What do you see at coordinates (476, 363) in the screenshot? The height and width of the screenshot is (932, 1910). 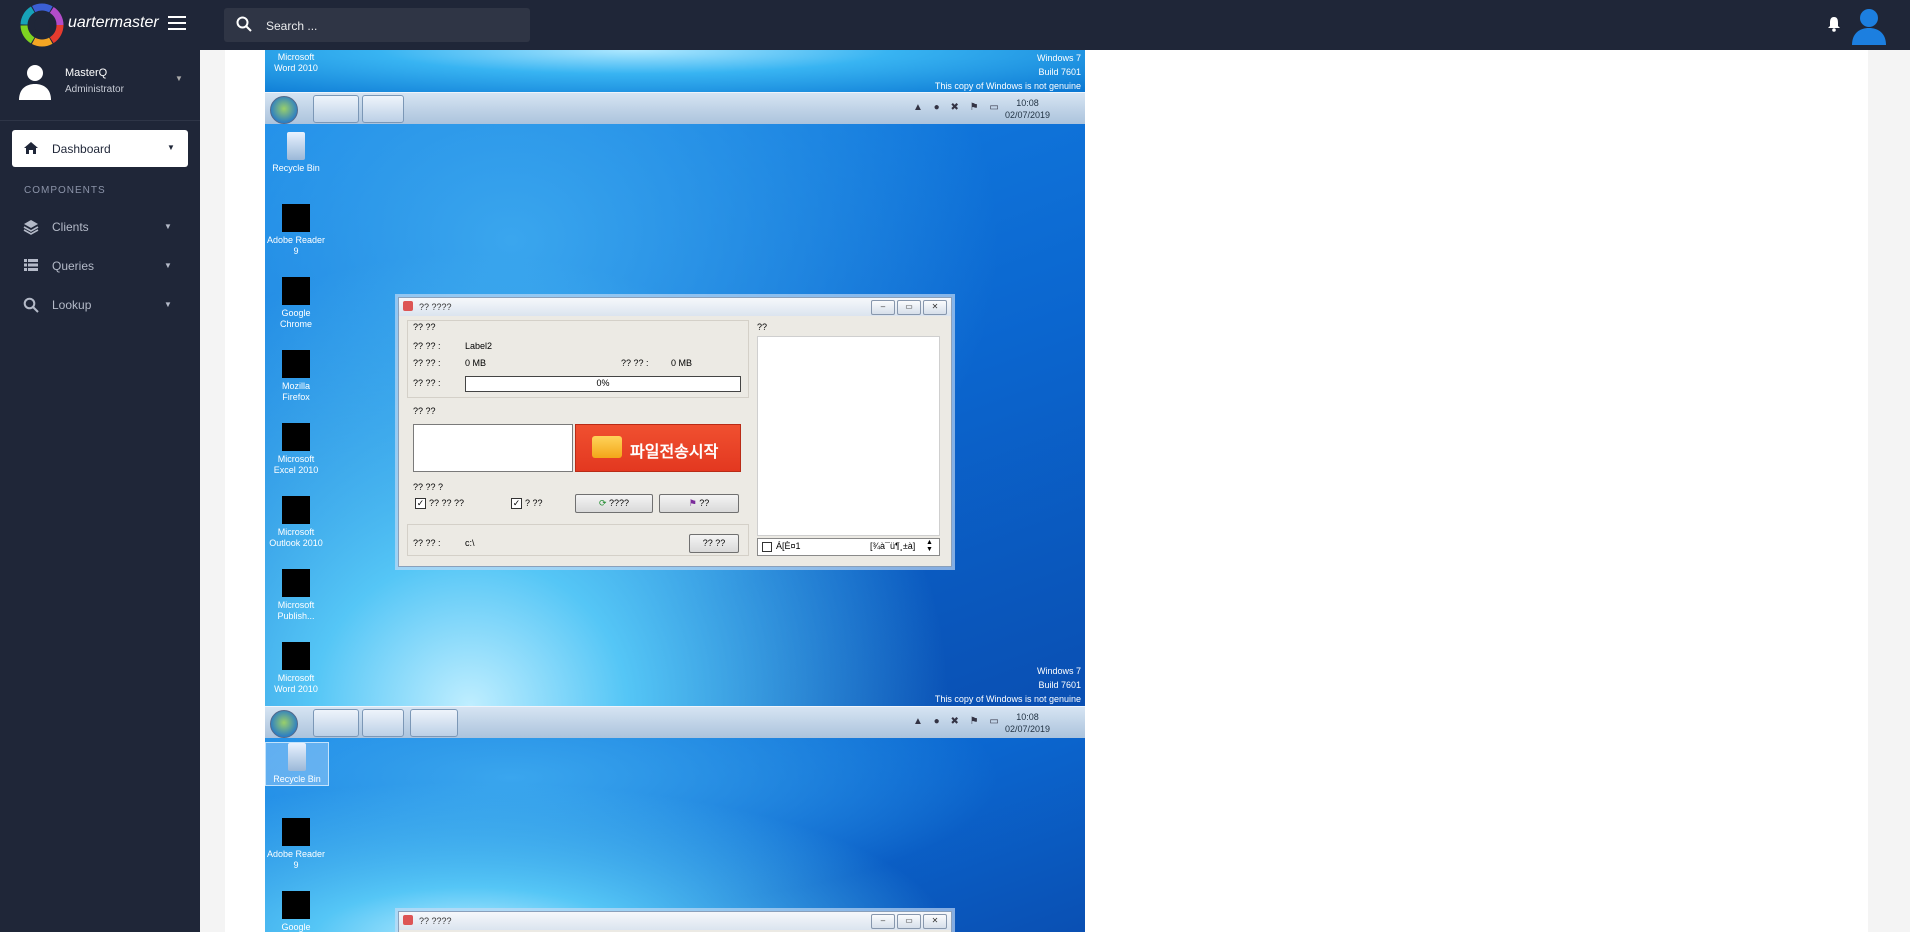 I see `field-value: 0 MB` at bounding box center [476, 363].